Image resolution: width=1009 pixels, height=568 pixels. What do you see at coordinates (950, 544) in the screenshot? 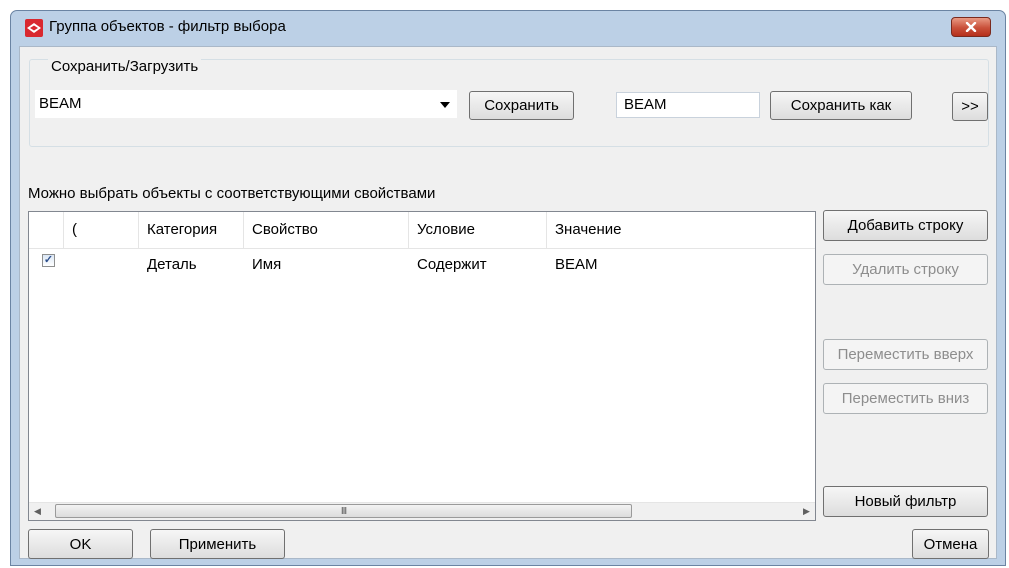
I see `cancel-button: Отмена` at bounding box center [950, 544].